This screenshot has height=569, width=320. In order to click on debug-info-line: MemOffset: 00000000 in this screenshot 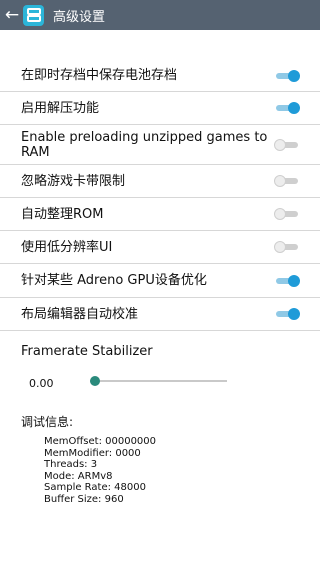, I will do `click(100, 441)`.